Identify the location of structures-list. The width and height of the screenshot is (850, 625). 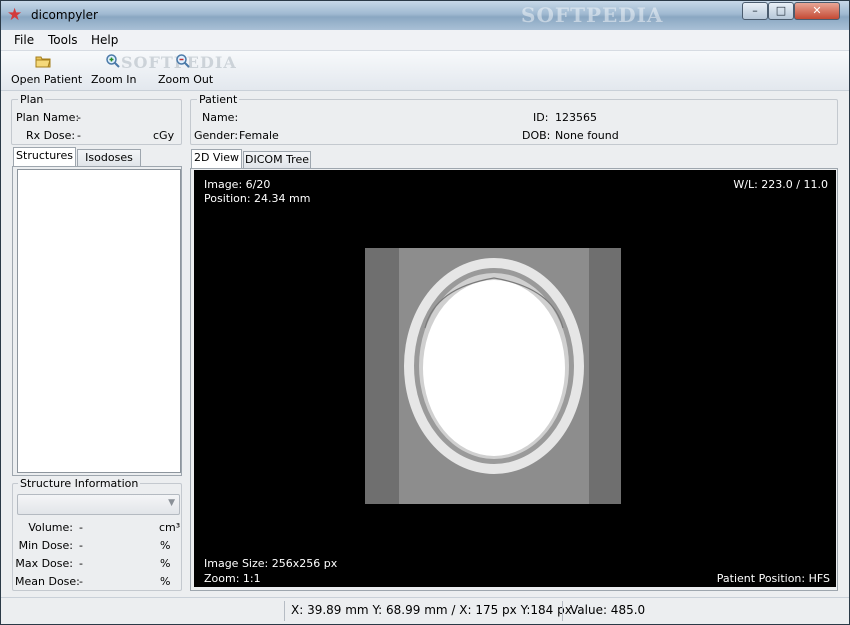
(99, 321).